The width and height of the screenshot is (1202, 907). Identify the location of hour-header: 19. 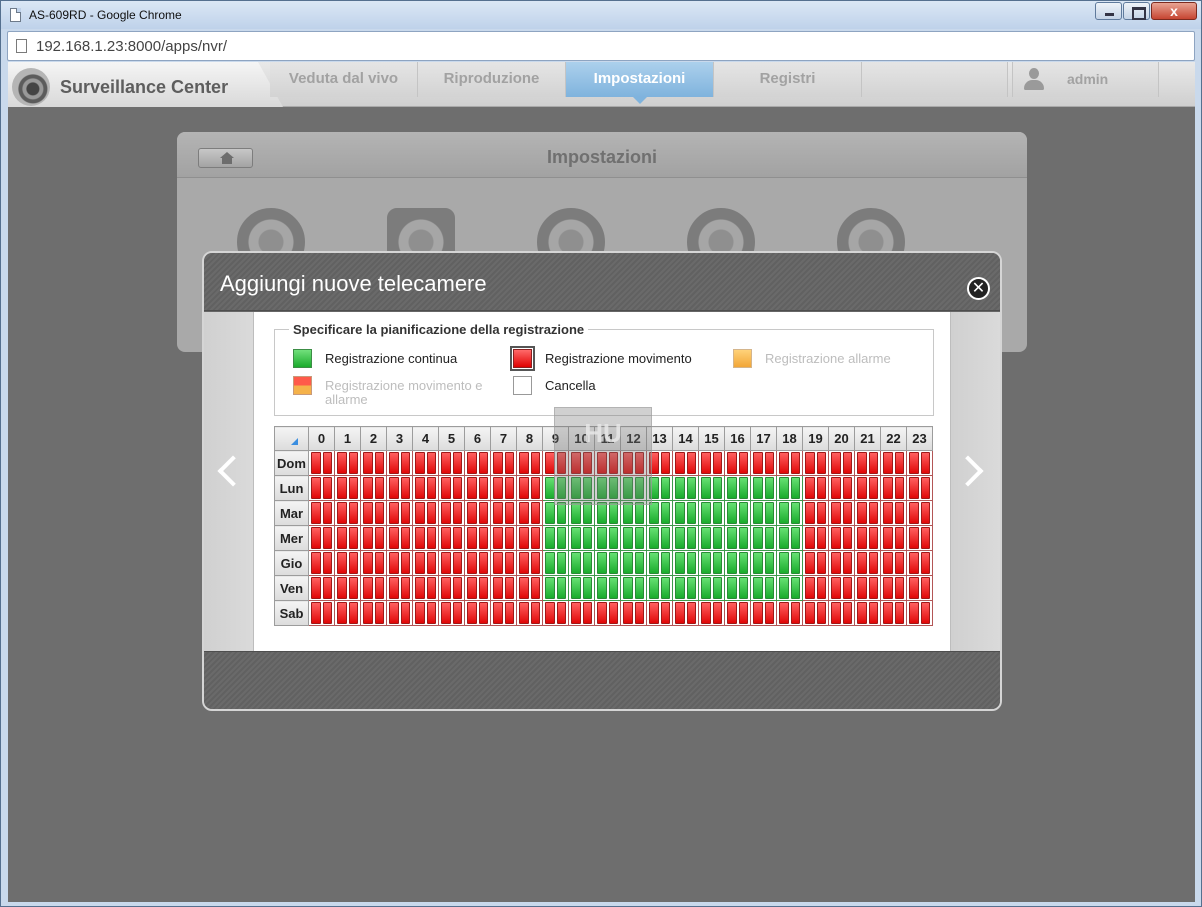
(815, 438).